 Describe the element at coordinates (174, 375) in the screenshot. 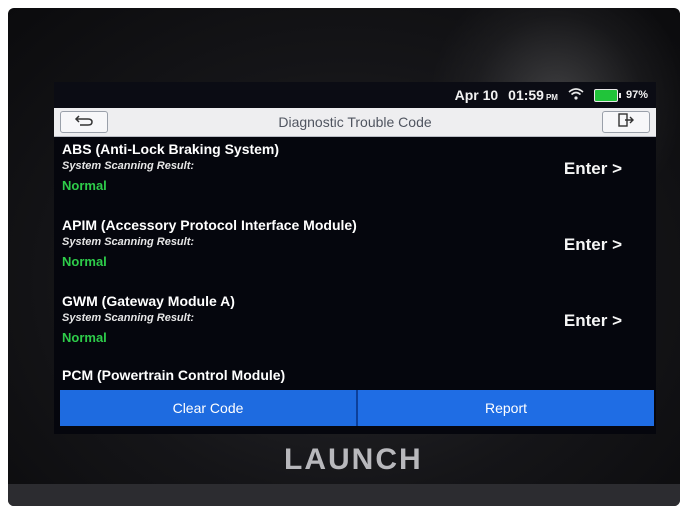

I see `module-name: PCM (Powertrain Control Module)` at that location.